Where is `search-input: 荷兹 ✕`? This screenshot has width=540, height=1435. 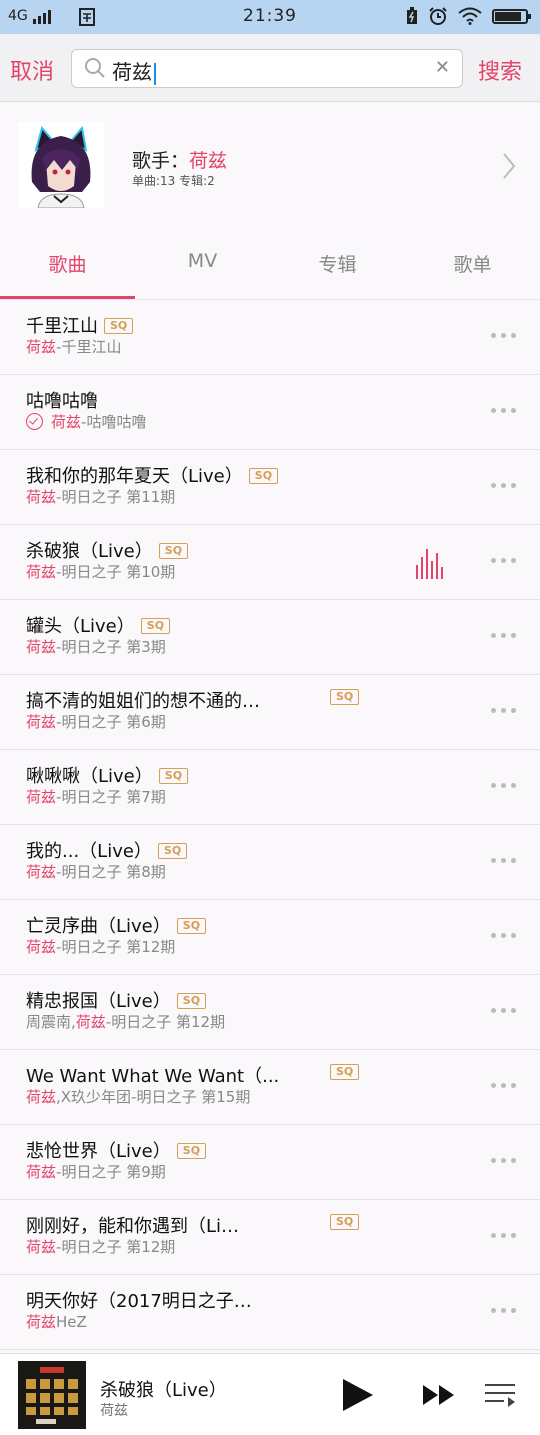
search-input: 荷兹 ✕ is located at coordinates (267, 68).